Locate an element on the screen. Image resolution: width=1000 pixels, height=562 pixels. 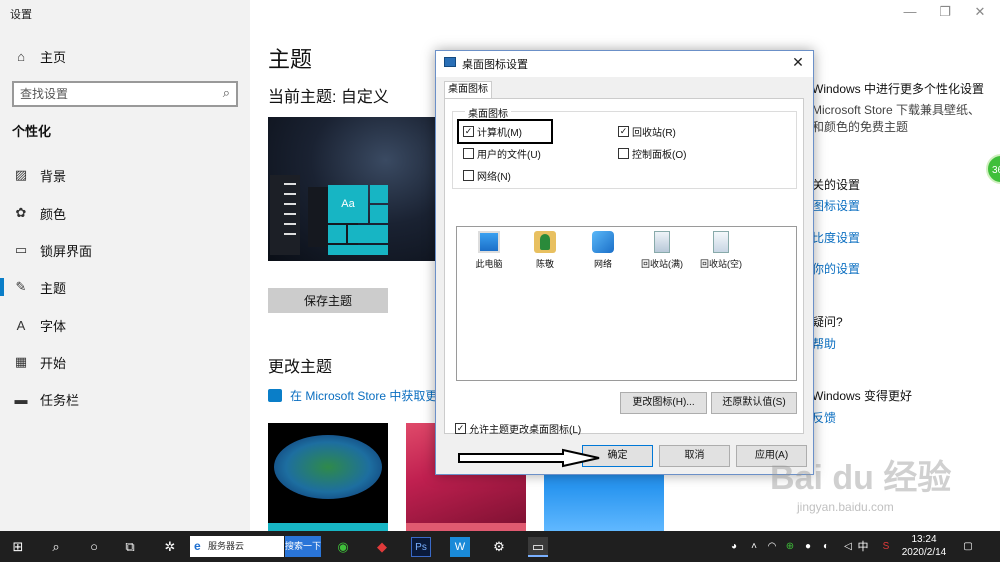
clock-time: 13:24 is located at coordinates (924, 539).